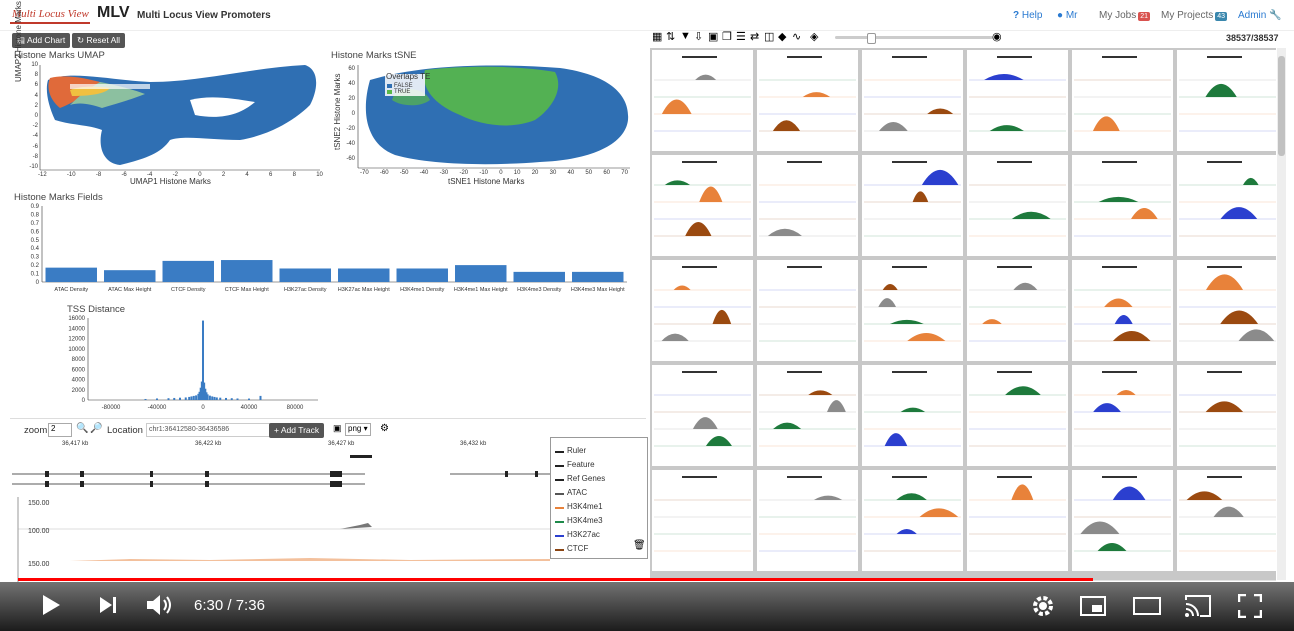 This screenshot has width=1294, height=631. I want to click on tick-label: 0, so click(200, 175).